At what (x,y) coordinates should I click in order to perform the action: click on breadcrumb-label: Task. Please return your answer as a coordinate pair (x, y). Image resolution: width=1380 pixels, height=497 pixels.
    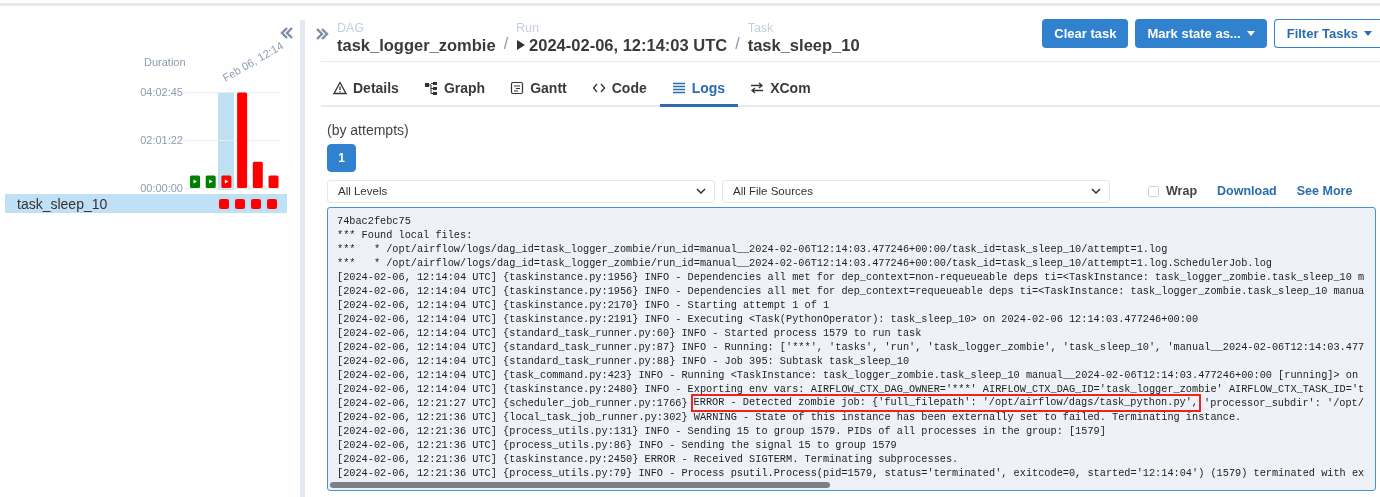
    Looking at the image, I should click on (761, 27).